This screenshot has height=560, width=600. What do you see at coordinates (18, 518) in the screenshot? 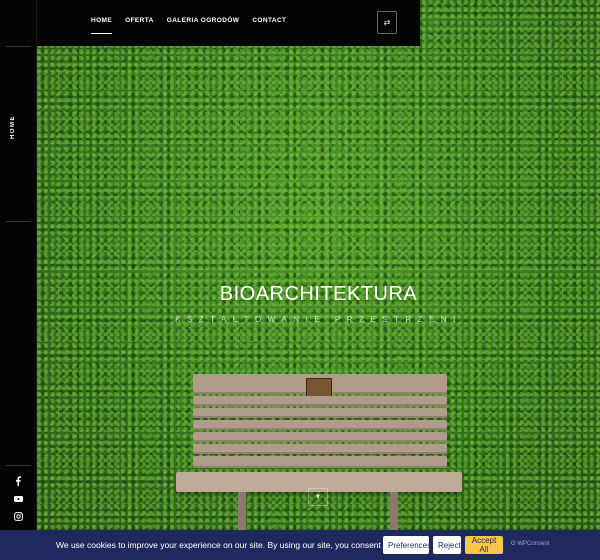
I see `instagram-icon` at bounding box center [18, 518].